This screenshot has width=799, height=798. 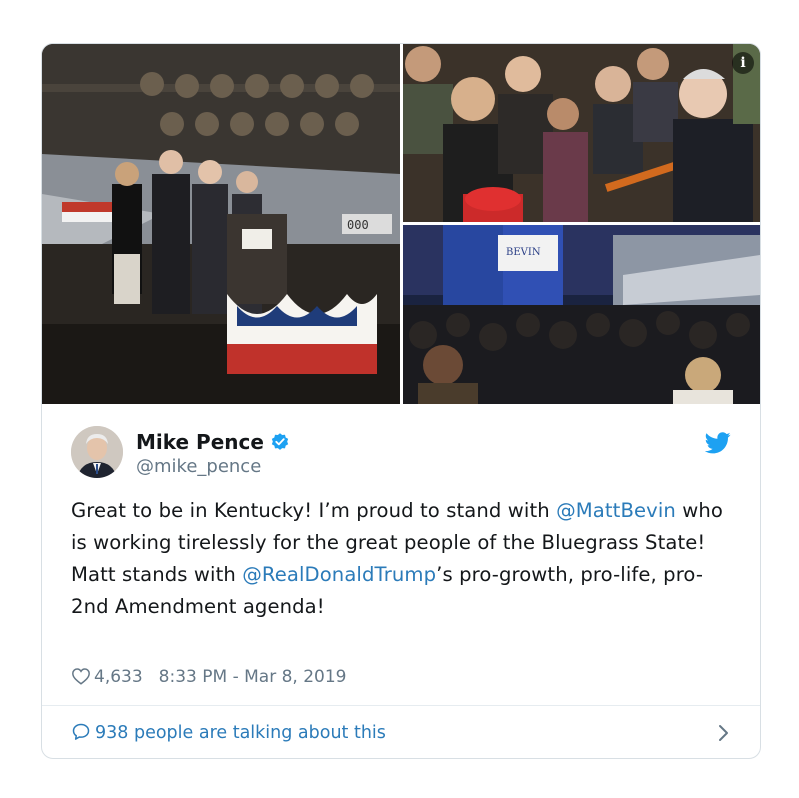 I want to click on mention-link-realdonaldtrump: @RealDonaldTrump, so click(x=339, y=574).